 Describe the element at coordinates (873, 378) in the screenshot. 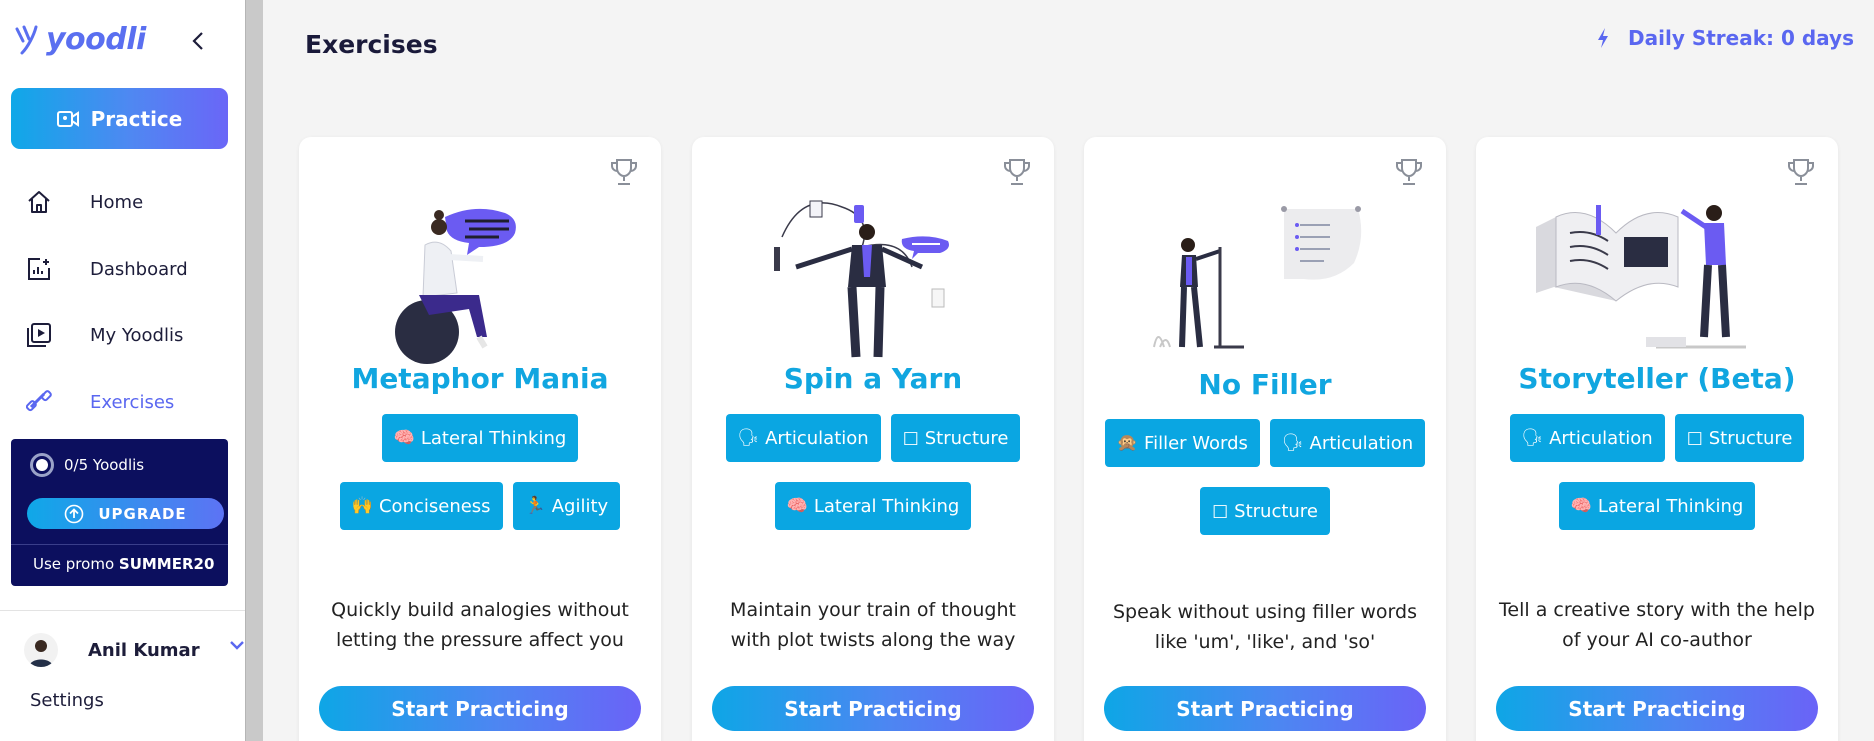

I see `card-title: Spin a Yarn` at that location.